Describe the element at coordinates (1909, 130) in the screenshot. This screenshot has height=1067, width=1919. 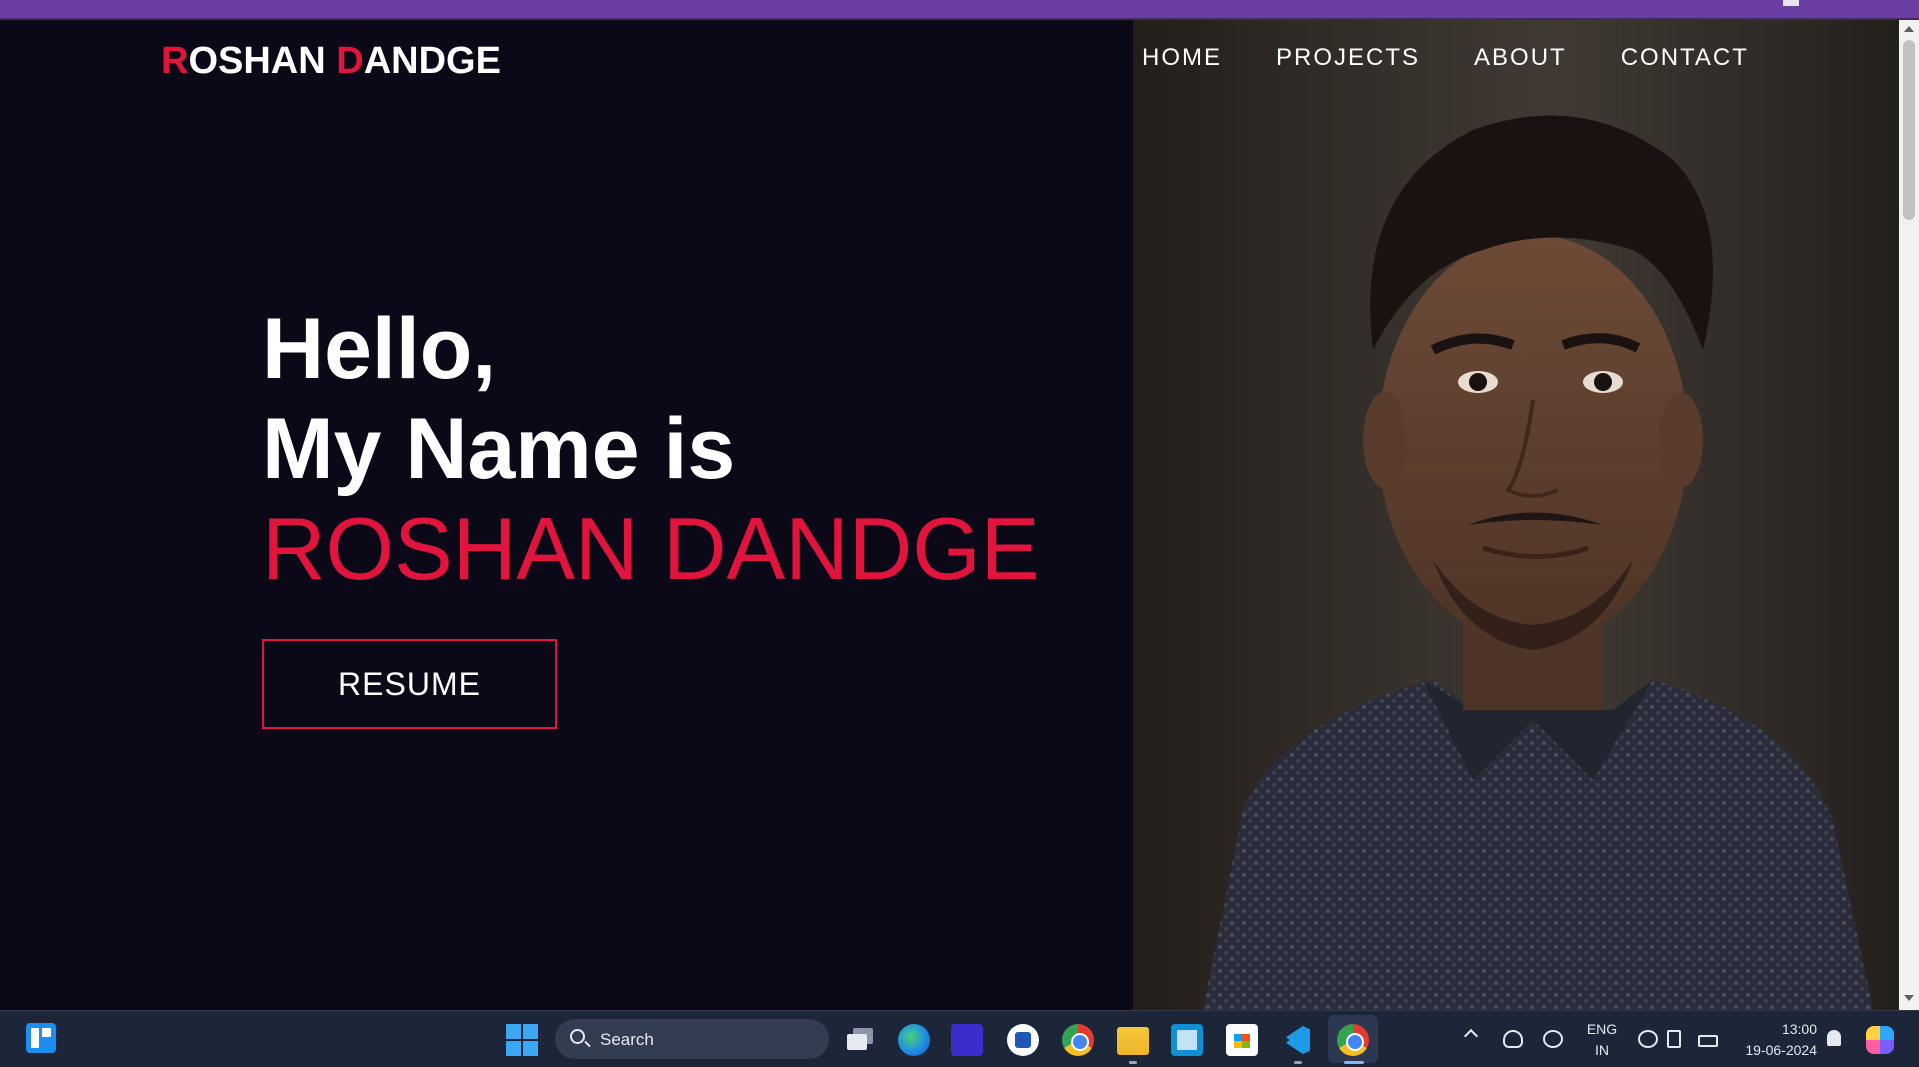
I see `scroll-thumb` at that location.